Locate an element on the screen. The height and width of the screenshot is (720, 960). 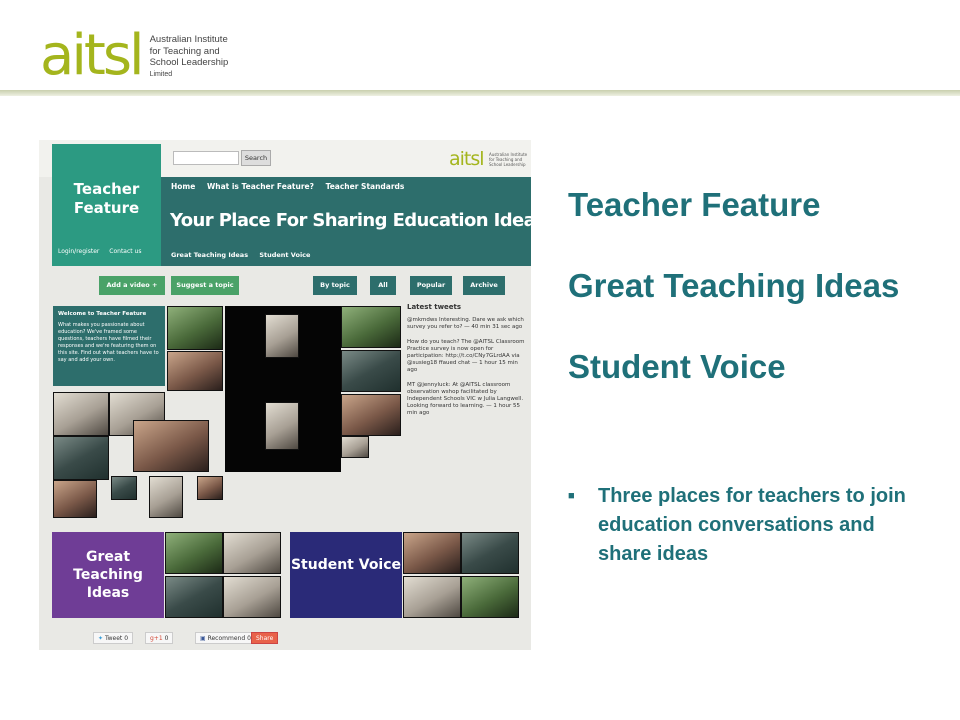
nav-item-what-is: What is Teacher Feature? is located at coordinates (260, 186).